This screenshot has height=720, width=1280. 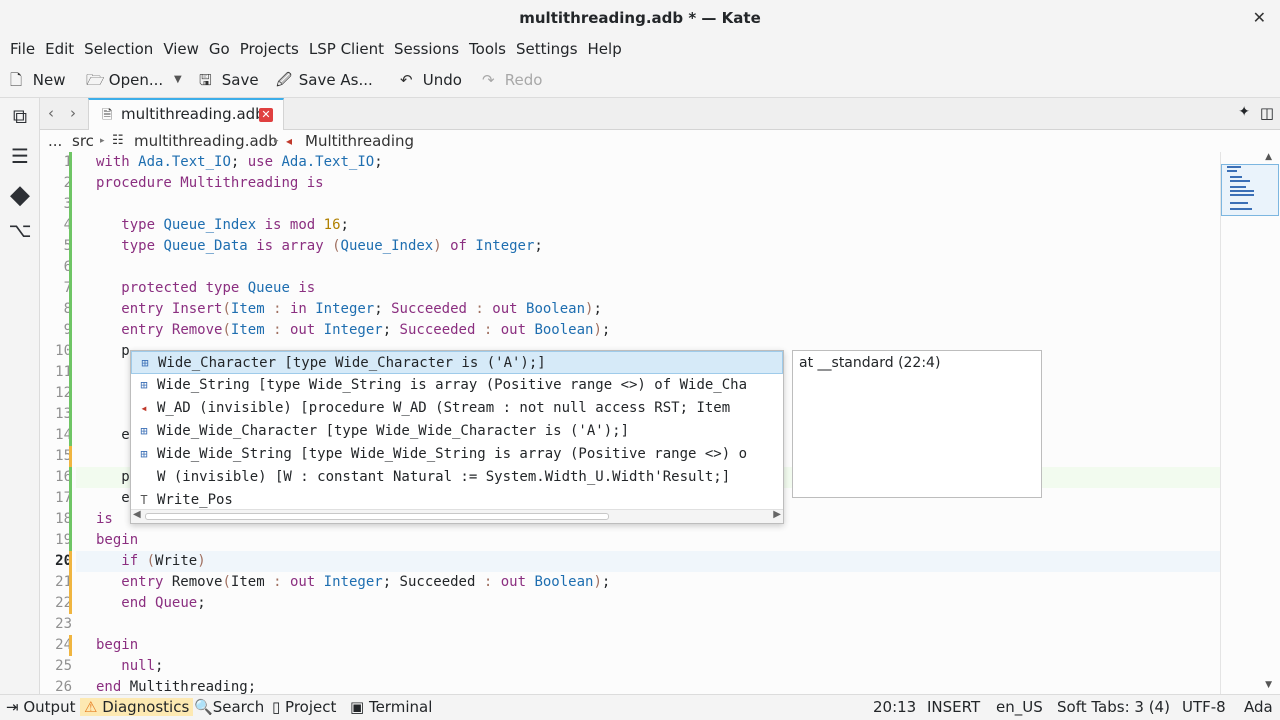 What do you see at coordinates (953, 707) in the screenshot?
I see `input-mode: INSERT` at bounding box center [953, 707].